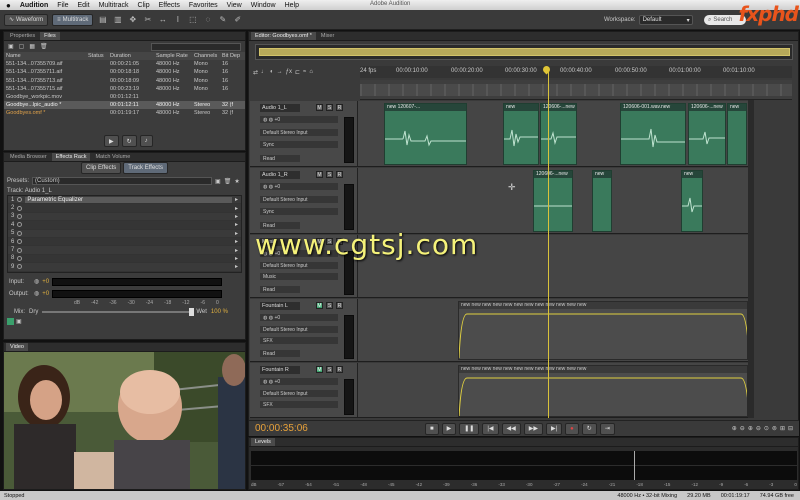  What do you see at coordinates (131, 56) in the screenshot?
I see `col-duration: Duration` at bounding box center [131, 56].